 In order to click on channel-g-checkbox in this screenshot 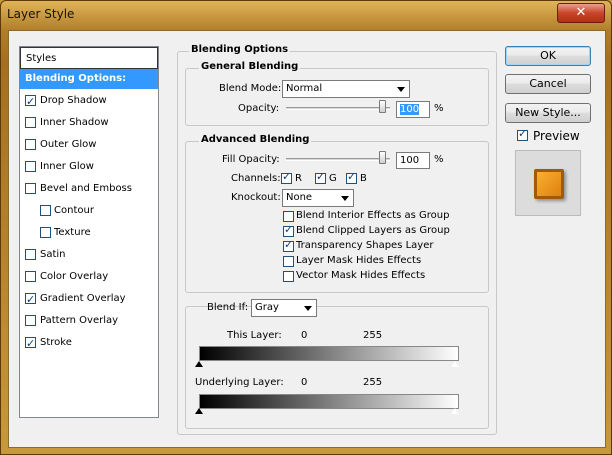, I will do `click(320, 177)`.